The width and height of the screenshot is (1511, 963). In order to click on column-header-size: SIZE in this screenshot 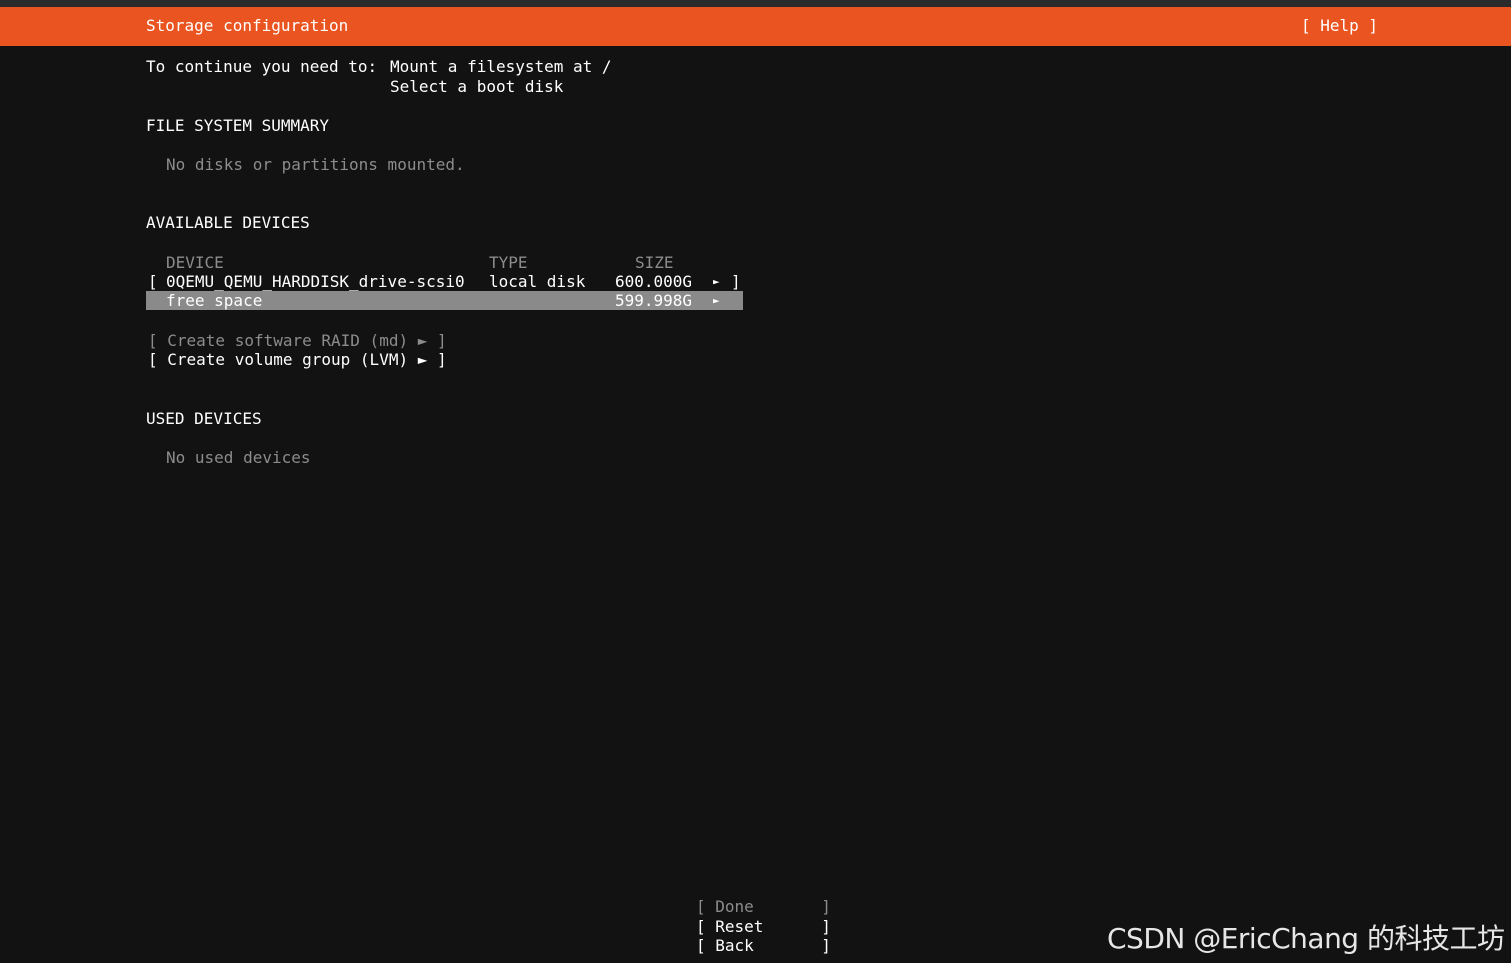, I will do `click(654, 262)`.